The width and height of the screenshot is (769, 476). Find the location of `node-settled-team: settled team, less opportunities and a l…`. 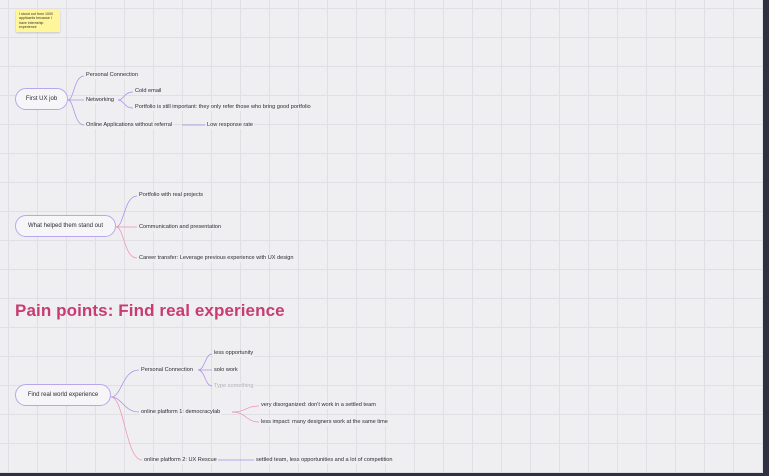

node-settled-team: settled team, less opportunities and a l… is located at coordinates (324, 460).